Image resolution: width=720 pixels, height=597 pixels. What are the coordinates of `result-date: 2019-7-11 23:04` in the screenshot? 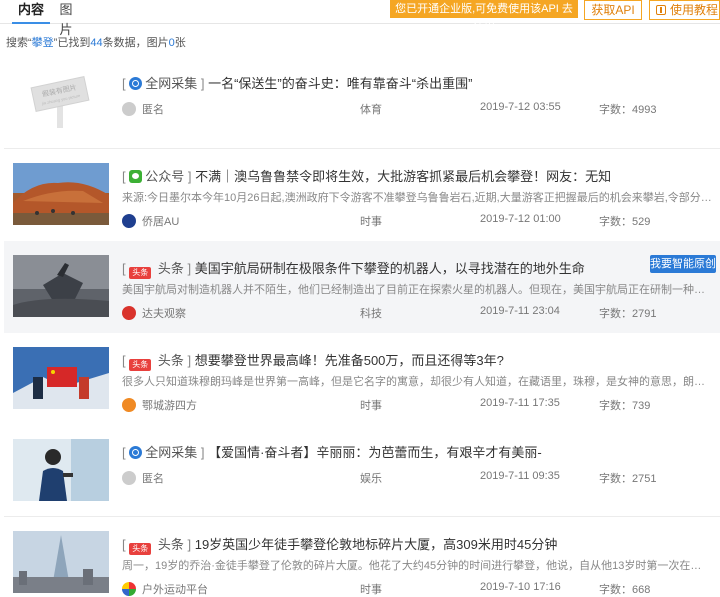 It's located at (520, 311).